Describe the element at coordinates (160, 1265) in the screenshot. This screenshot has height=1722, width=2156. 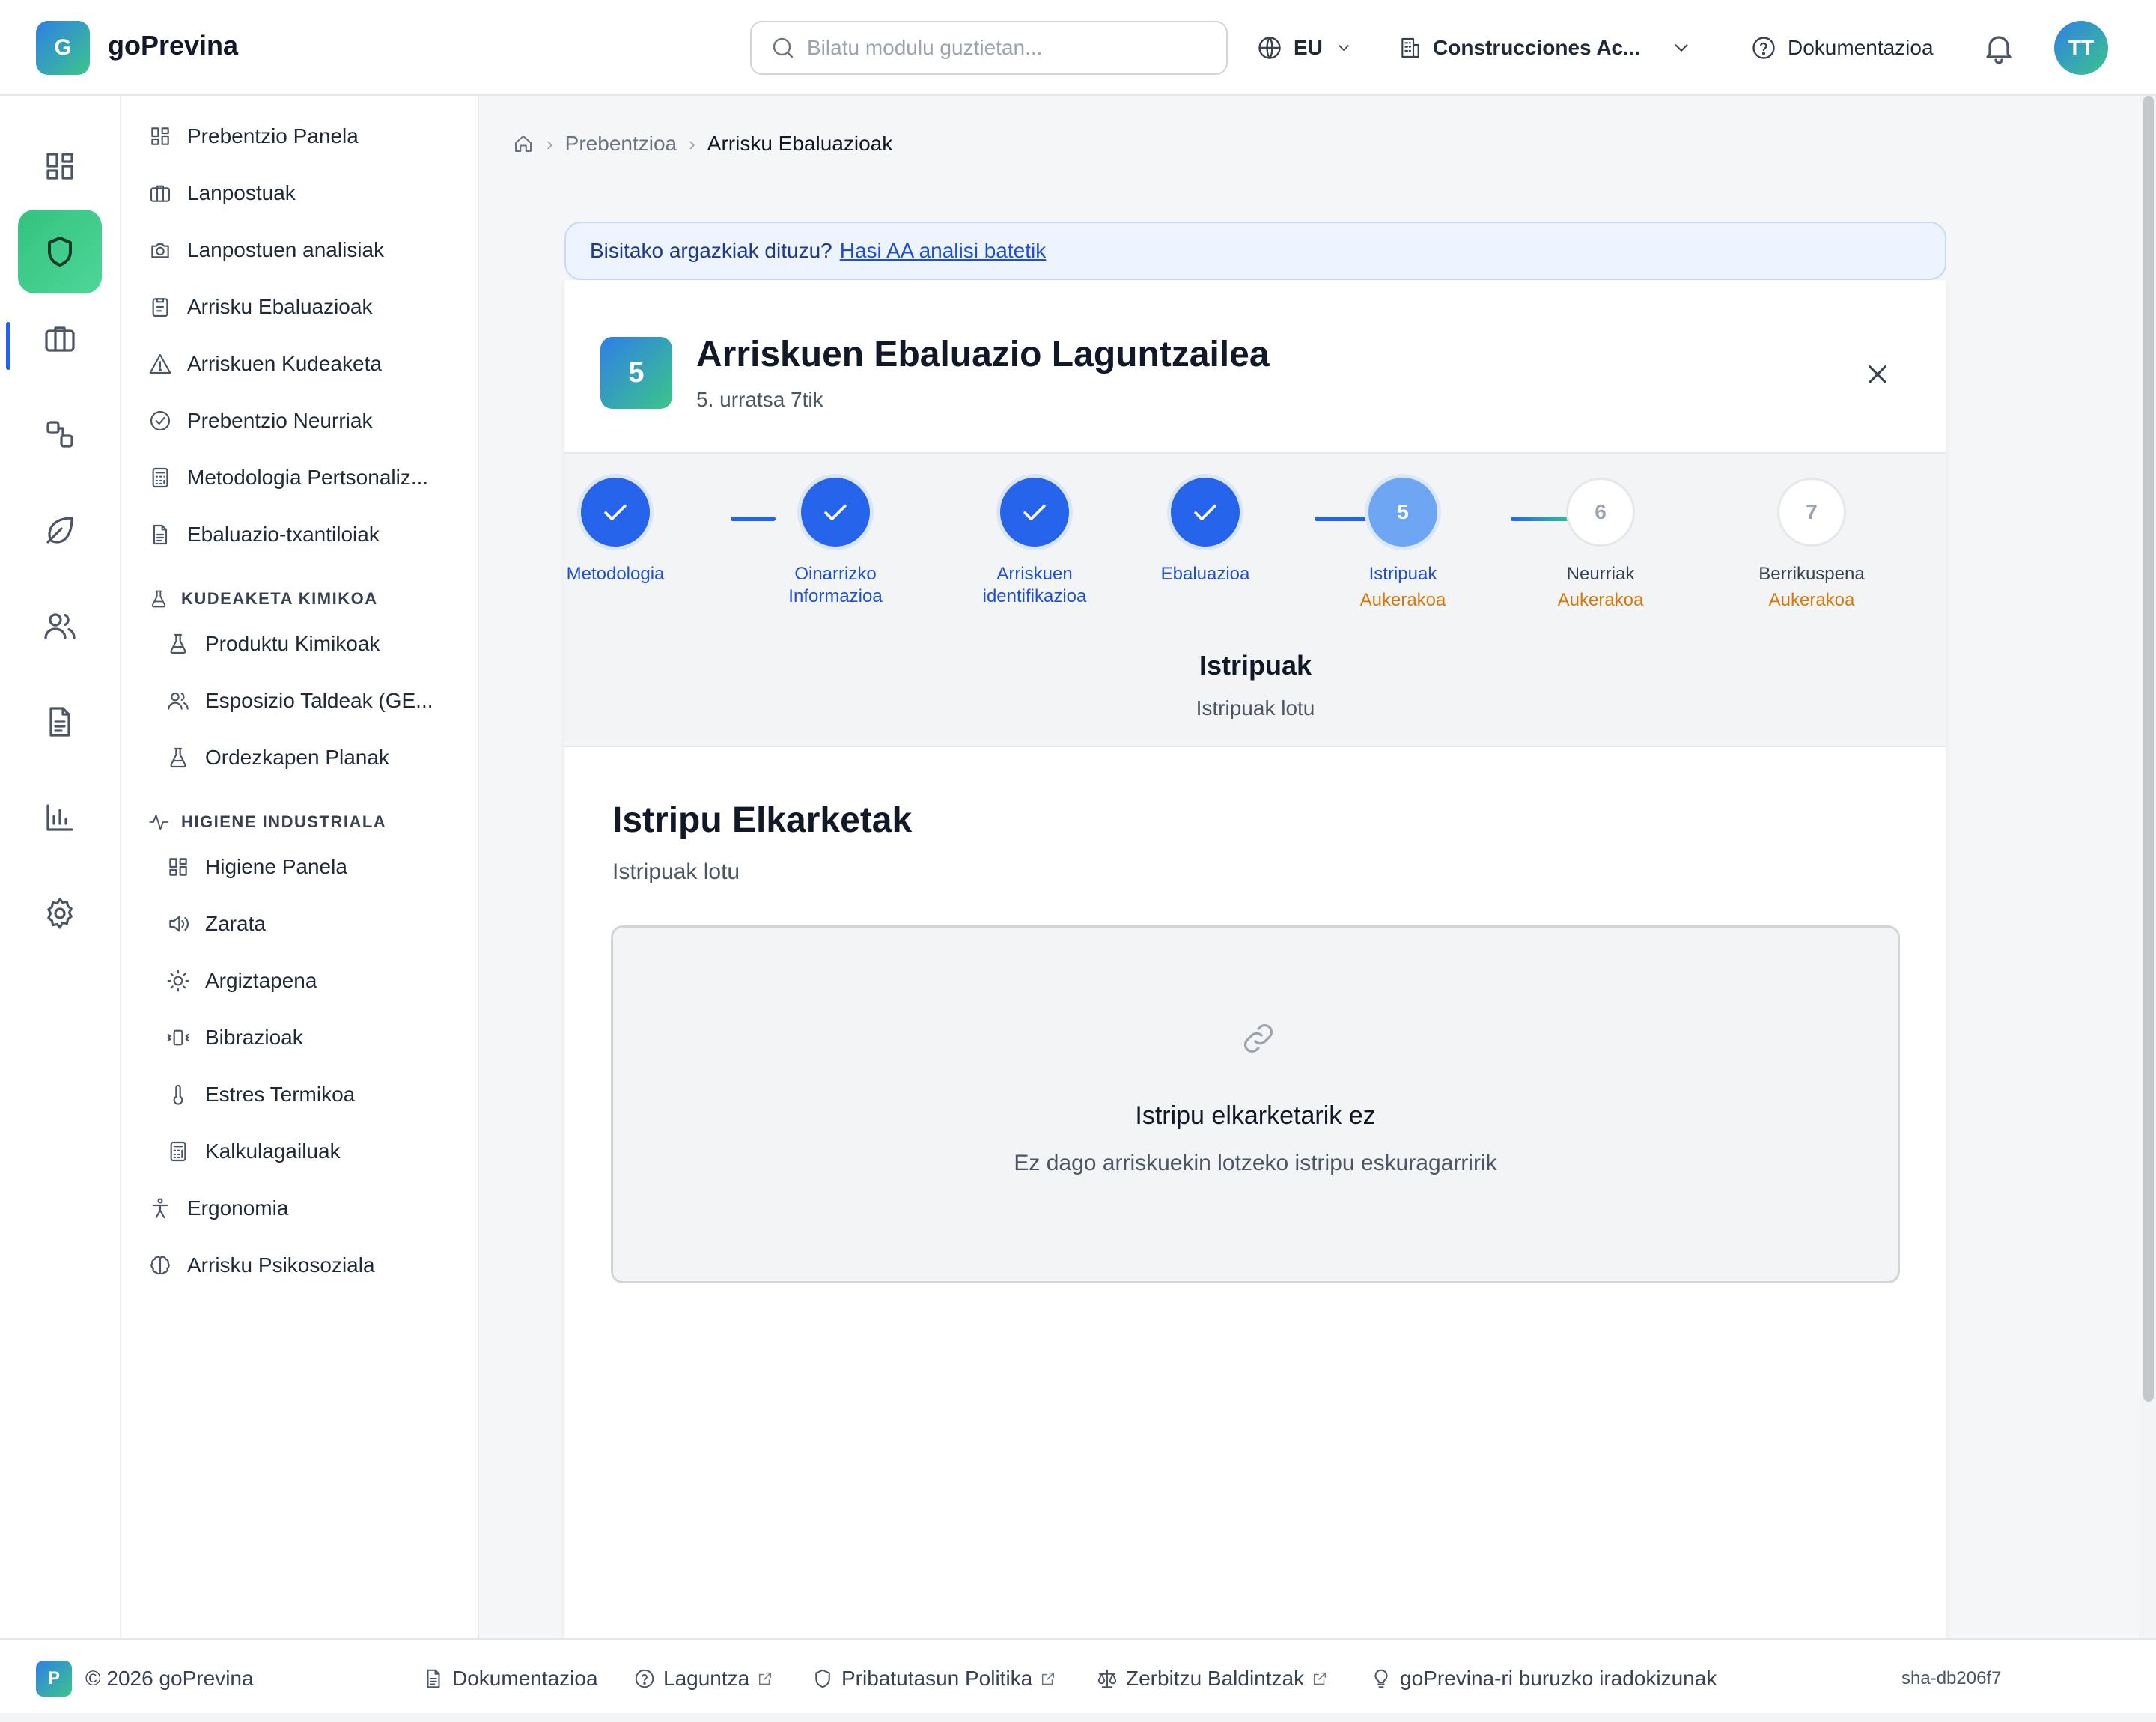
I see `brain-icon` at that location.